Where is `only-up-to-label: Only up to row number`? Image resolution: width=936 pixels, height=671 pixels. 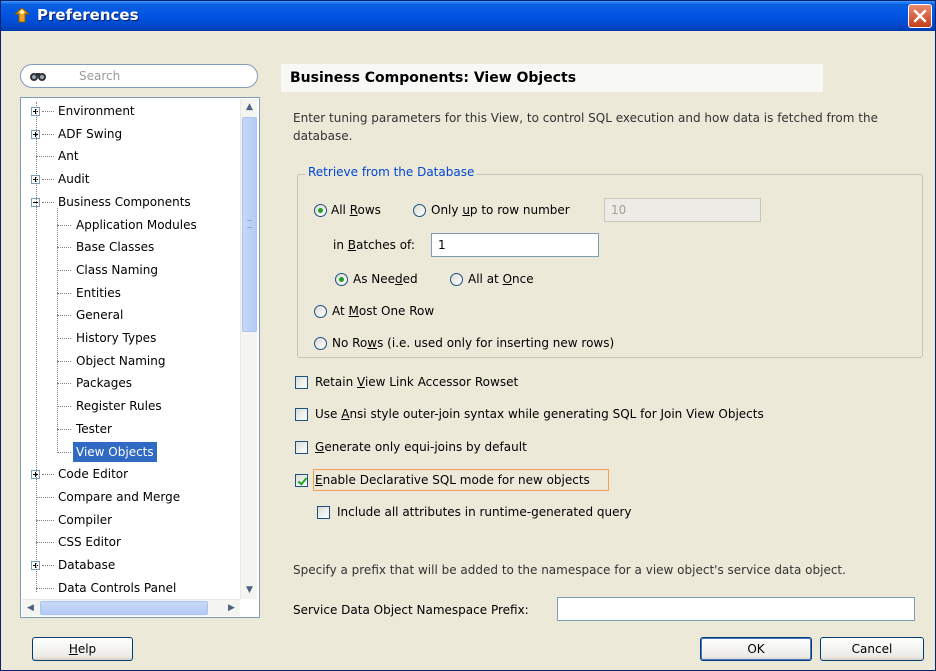
only-up-to-label: Only up to row number is located at coordinates (500, 210).